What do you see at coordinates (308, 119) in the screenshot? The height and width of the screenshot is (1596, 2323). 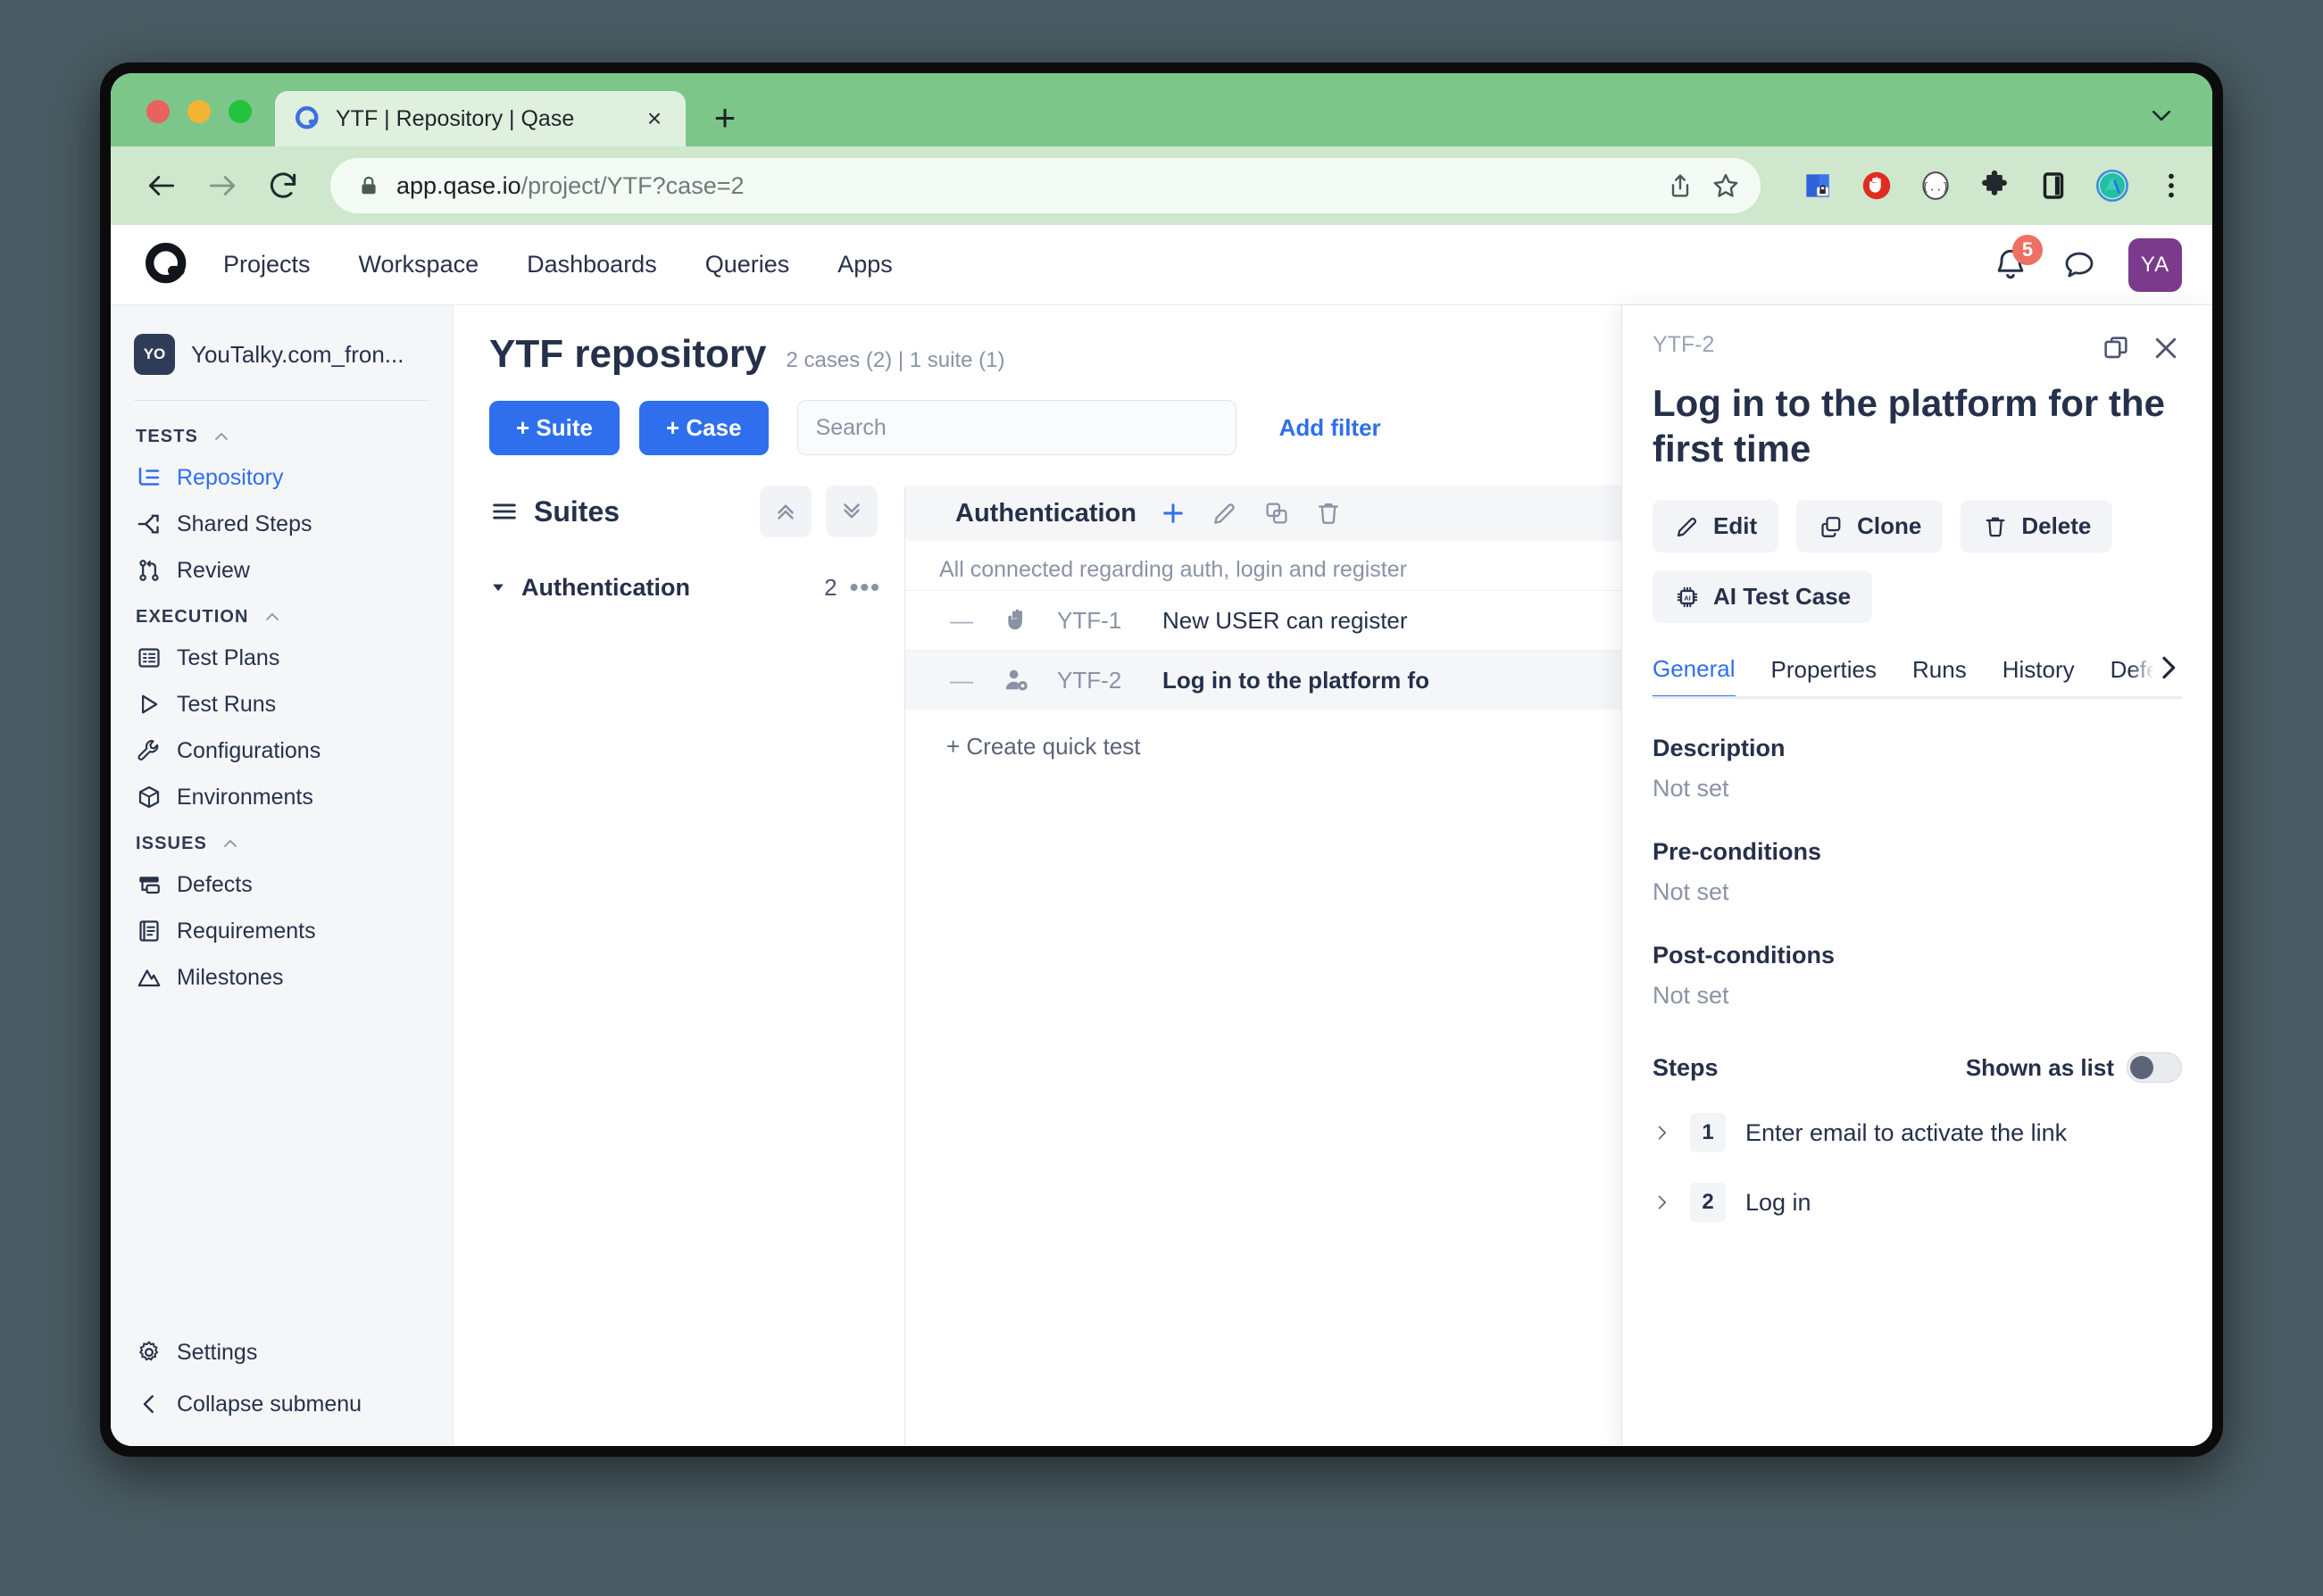 I see `qase-favicon-icon` at bounding box center [308, 119].